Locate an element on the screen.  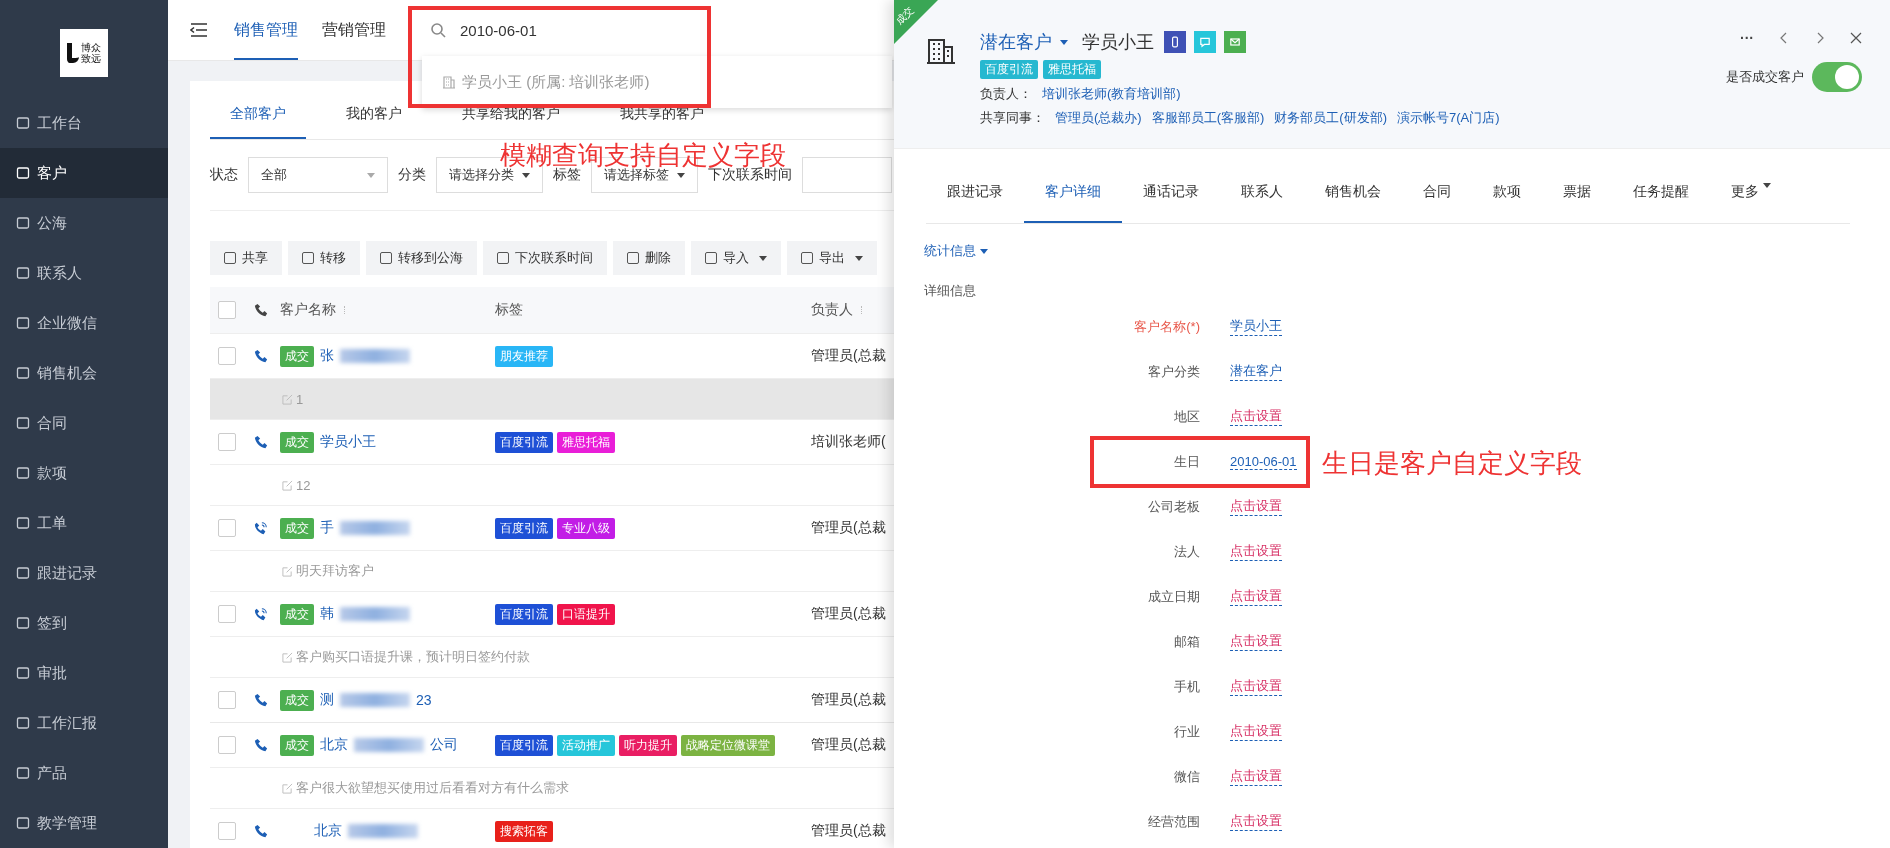
sidebar-item: 公海 is located at coordinates (84, 223).